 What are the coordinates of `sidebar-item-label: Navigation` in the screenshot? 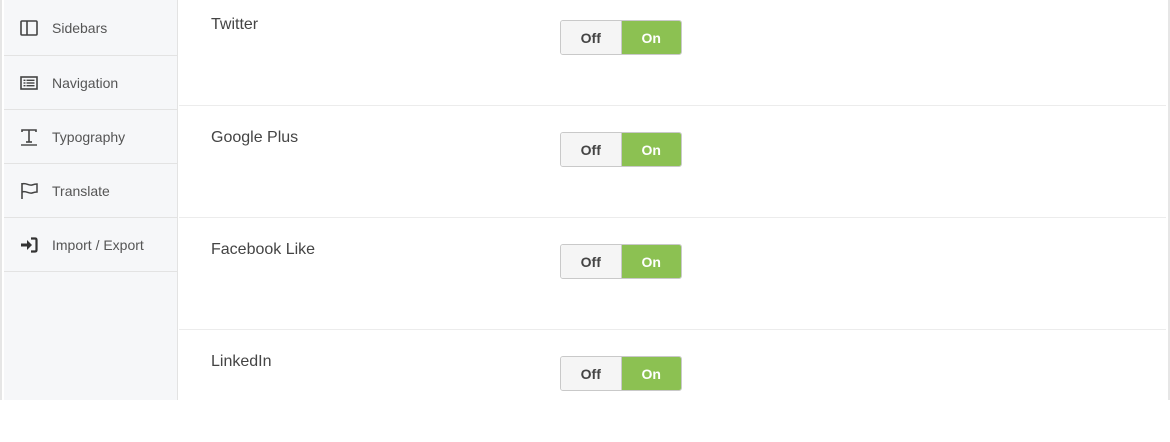 It's located at (85, 82).